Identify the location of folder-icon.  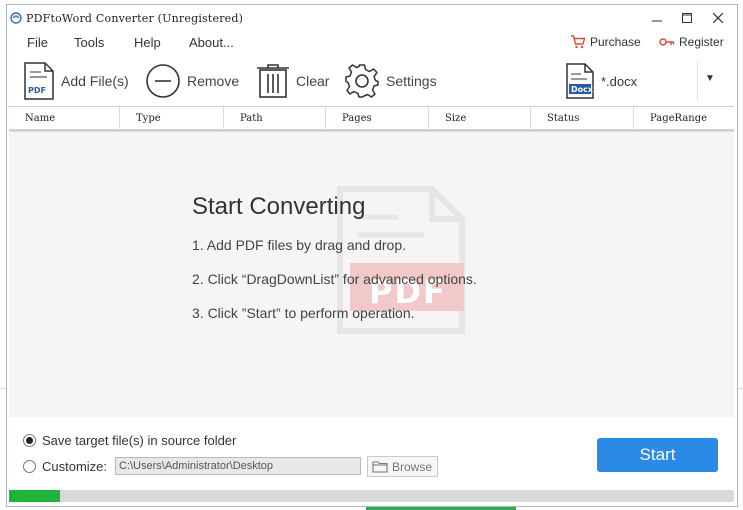
(380, 467).